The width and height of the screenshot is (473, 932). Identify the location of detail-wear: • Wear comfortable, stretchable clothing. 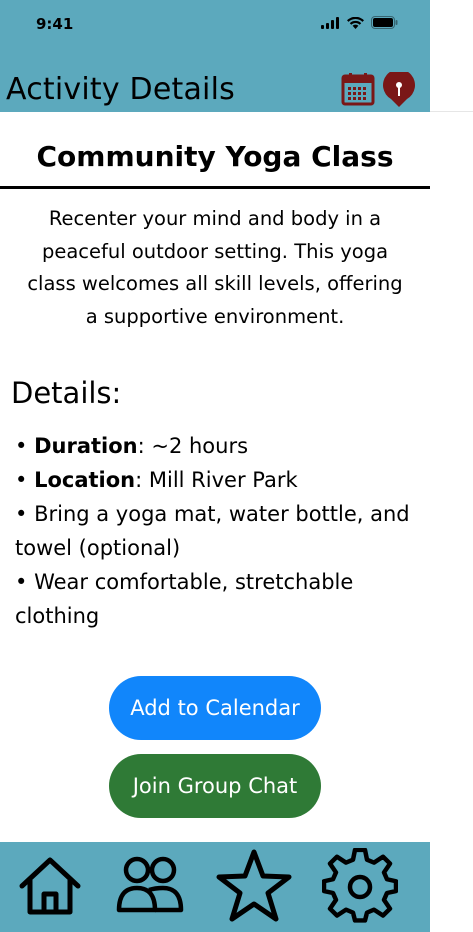
(215, 599).